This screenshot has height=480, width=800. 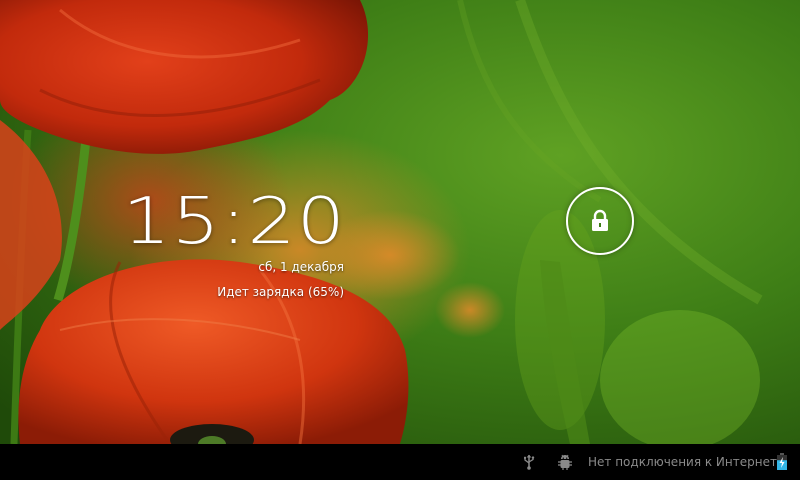 What do you see at coordinates (280, 292) in the screenshot?
I see `charging-status: Идет зарядка (65%)` at bounding box center [280, 292].